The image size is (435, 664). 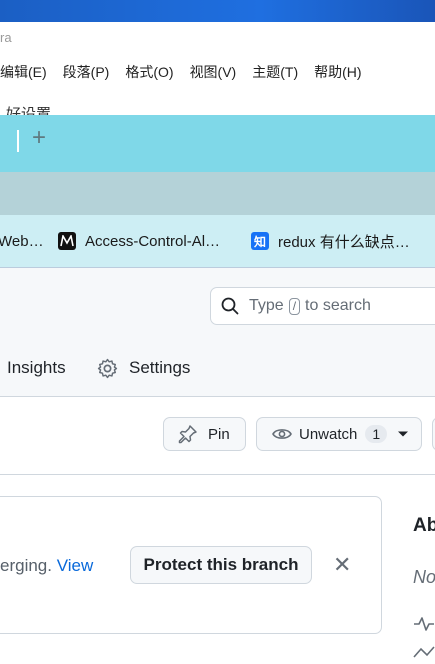 What do you see at coordinates (217, 143) in the screenshot?
I see `browser-tabstrip` at bounding box center [217, 143].